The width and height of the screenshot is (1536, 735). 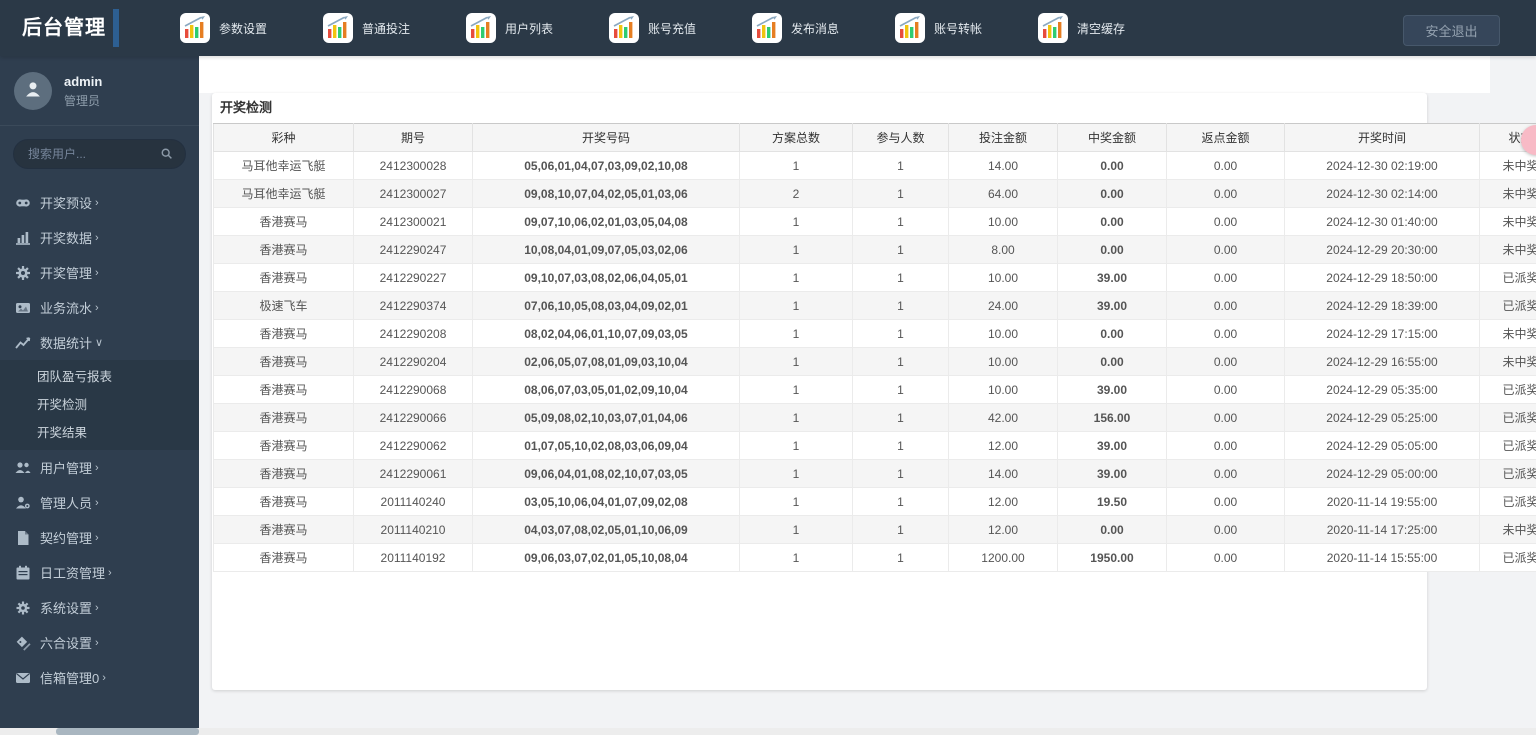 What do you see at coordinates (606, 333) in the screenshot?
I see `cell-numbers: 08,02,04,06,01,10,07,09,03,05` at bounding box center [606, 333].